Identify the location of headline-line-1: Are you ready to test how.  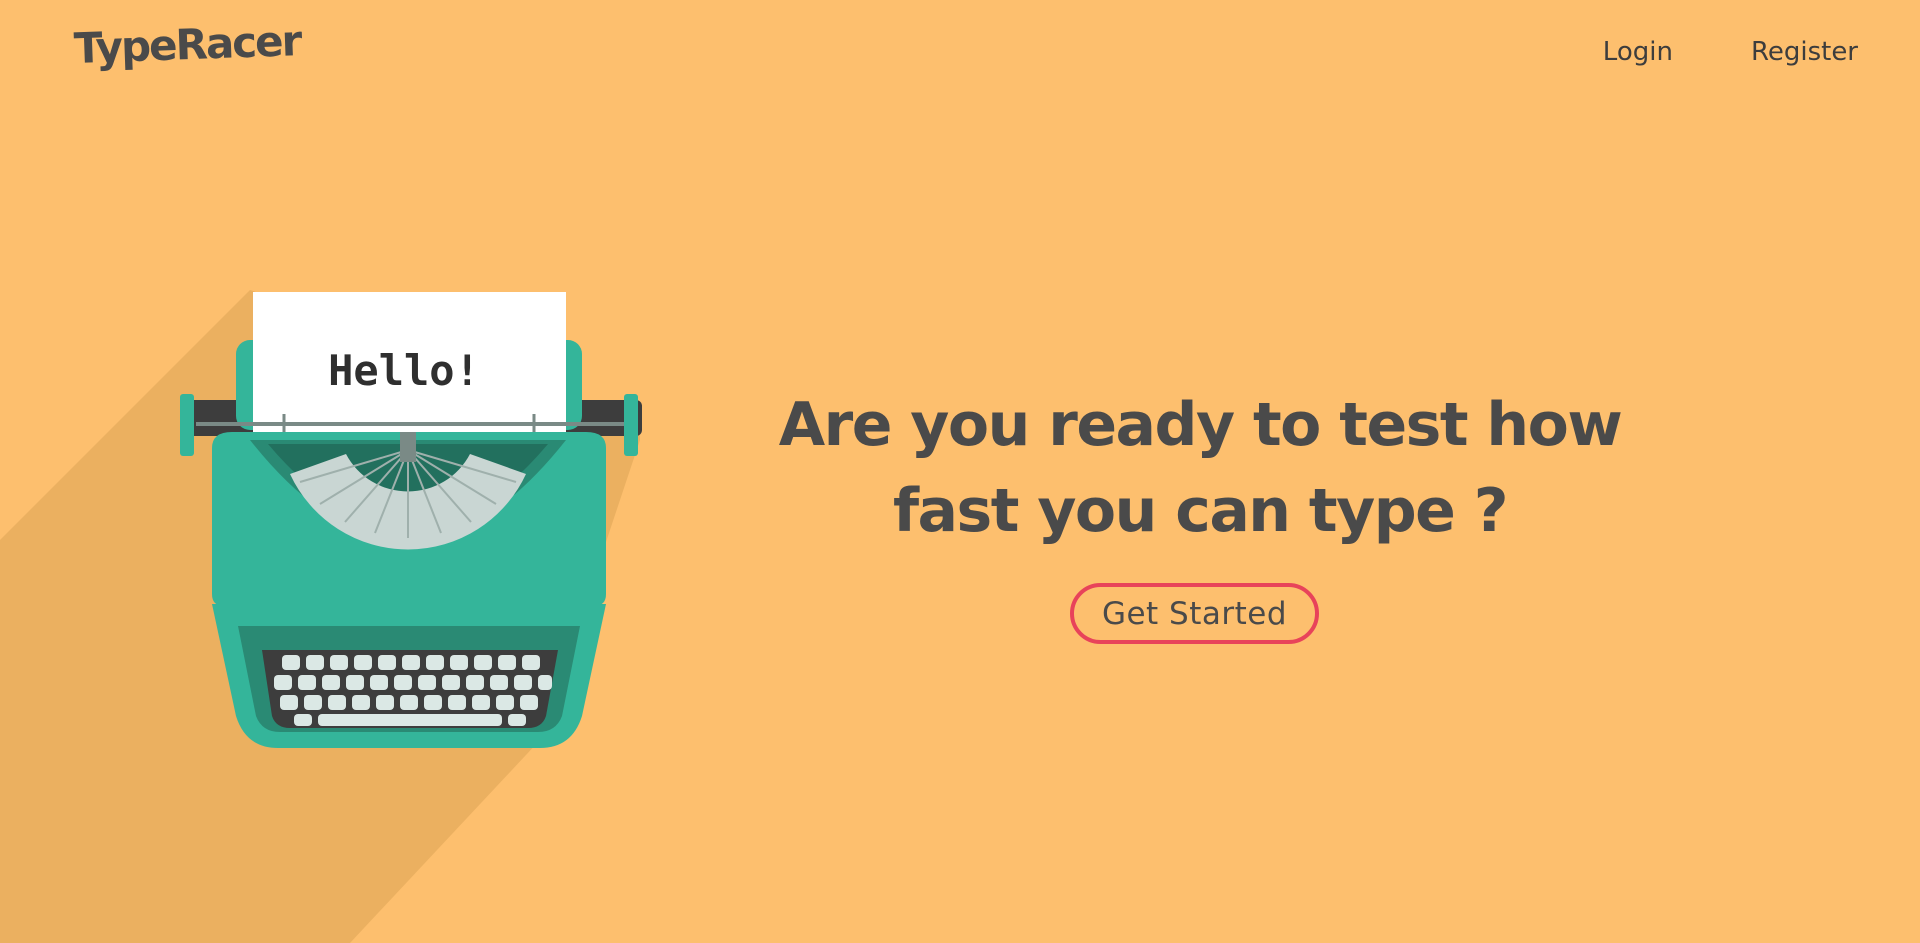
(1200, 425).